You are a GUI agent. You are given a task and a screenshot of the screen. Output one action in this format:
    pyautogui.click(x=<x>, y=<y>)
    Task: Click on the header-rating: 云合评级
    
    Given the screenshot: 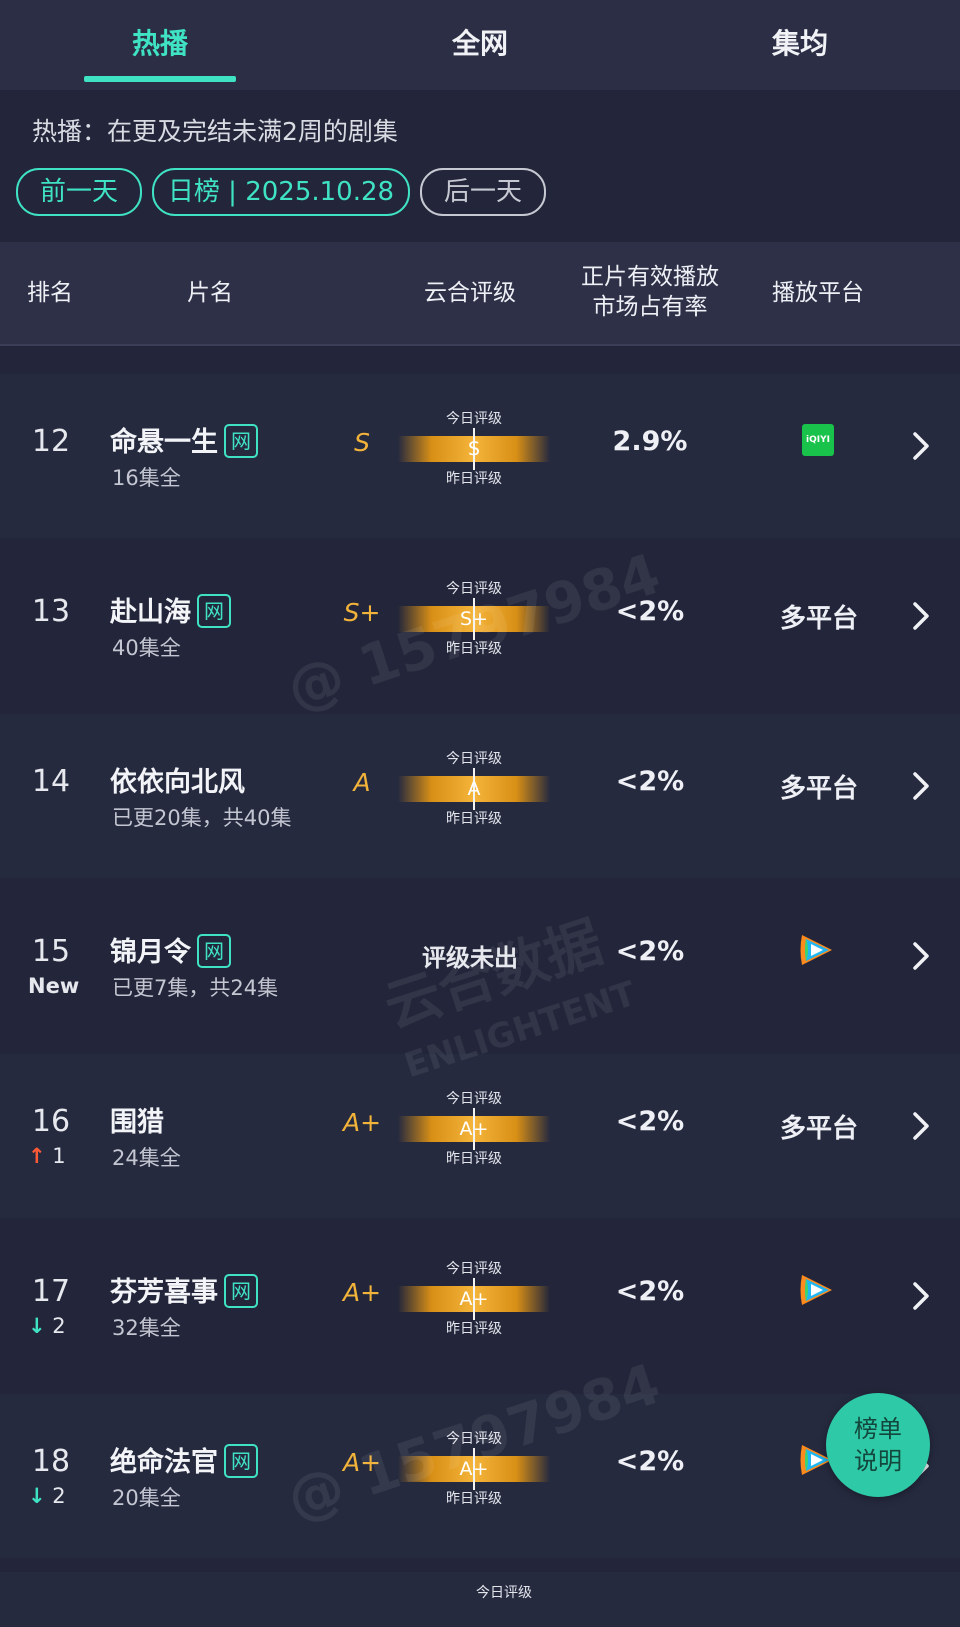 What is the action you would take?
    pyautogui.click(x=470, y=293)
    